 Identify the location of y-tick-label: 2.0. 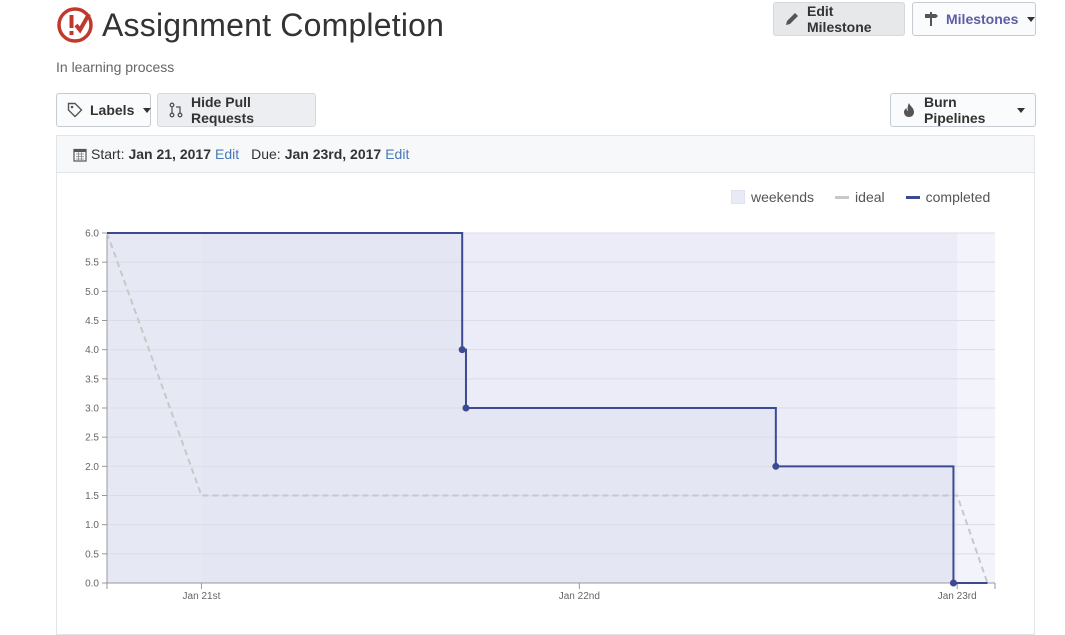
(92, 467).